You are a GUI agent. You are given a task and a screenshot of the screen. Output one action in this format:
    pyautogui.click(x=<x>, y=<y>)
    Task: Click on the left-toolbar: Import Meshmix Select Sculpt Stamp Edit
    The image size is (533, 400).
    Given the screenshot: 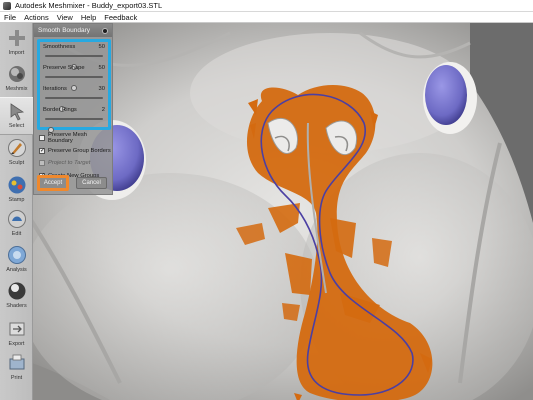 What is the action you would take?
    pyautogui.click(x=16, y=211)
    